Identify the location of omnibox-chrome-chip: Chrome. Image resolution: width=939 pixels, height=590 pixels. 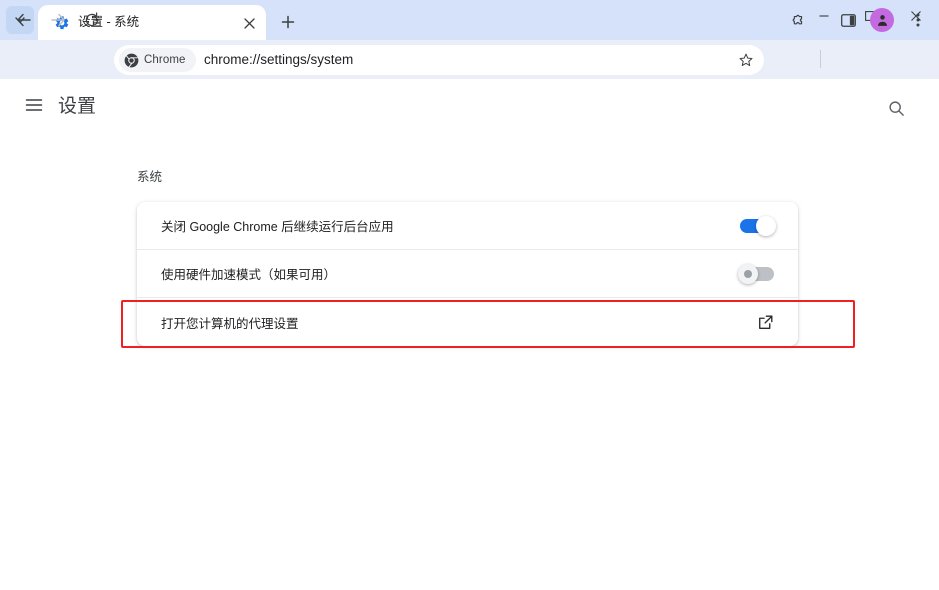
(157, 60).